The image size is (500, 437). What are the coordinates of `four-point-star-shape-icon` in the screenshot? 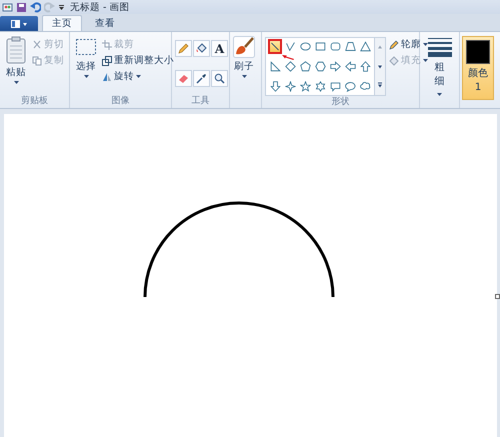 It's located at (290, 86).